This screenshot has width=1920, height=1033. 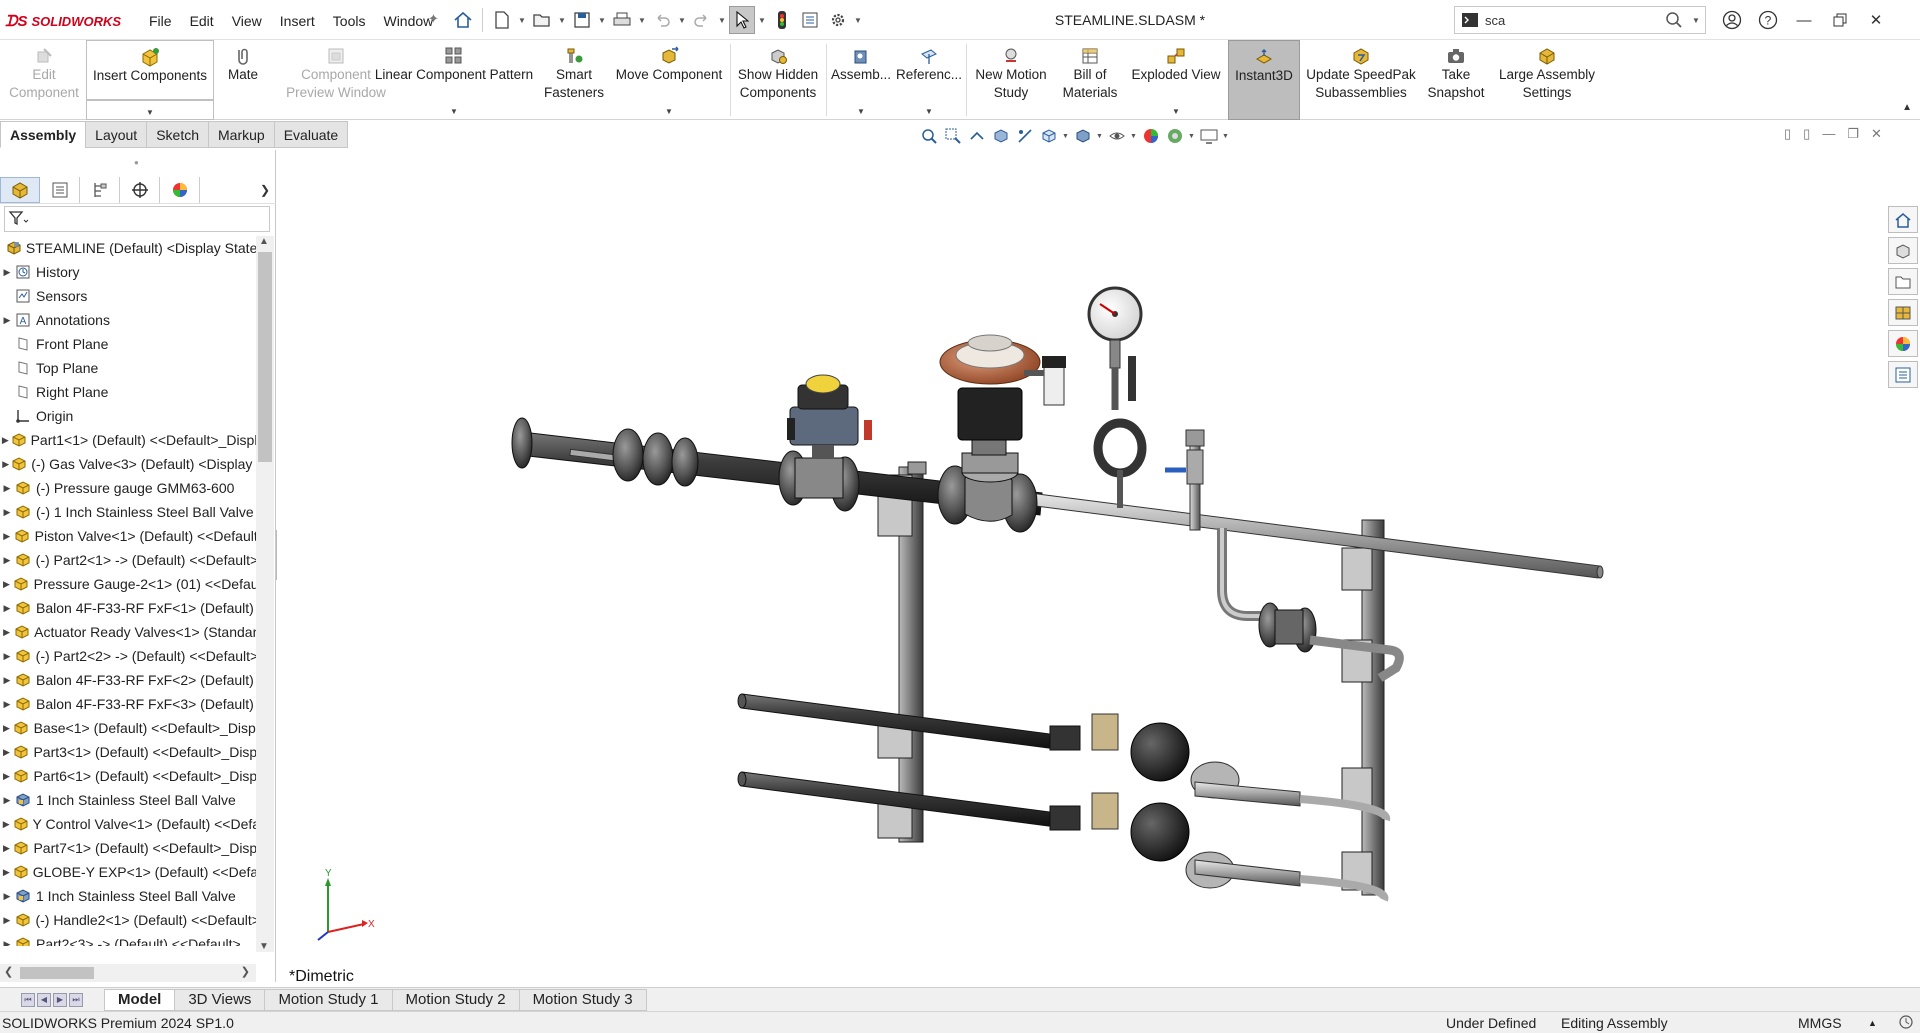 I want to click on tree-item: Front Plane, so click(x=128, y=344).